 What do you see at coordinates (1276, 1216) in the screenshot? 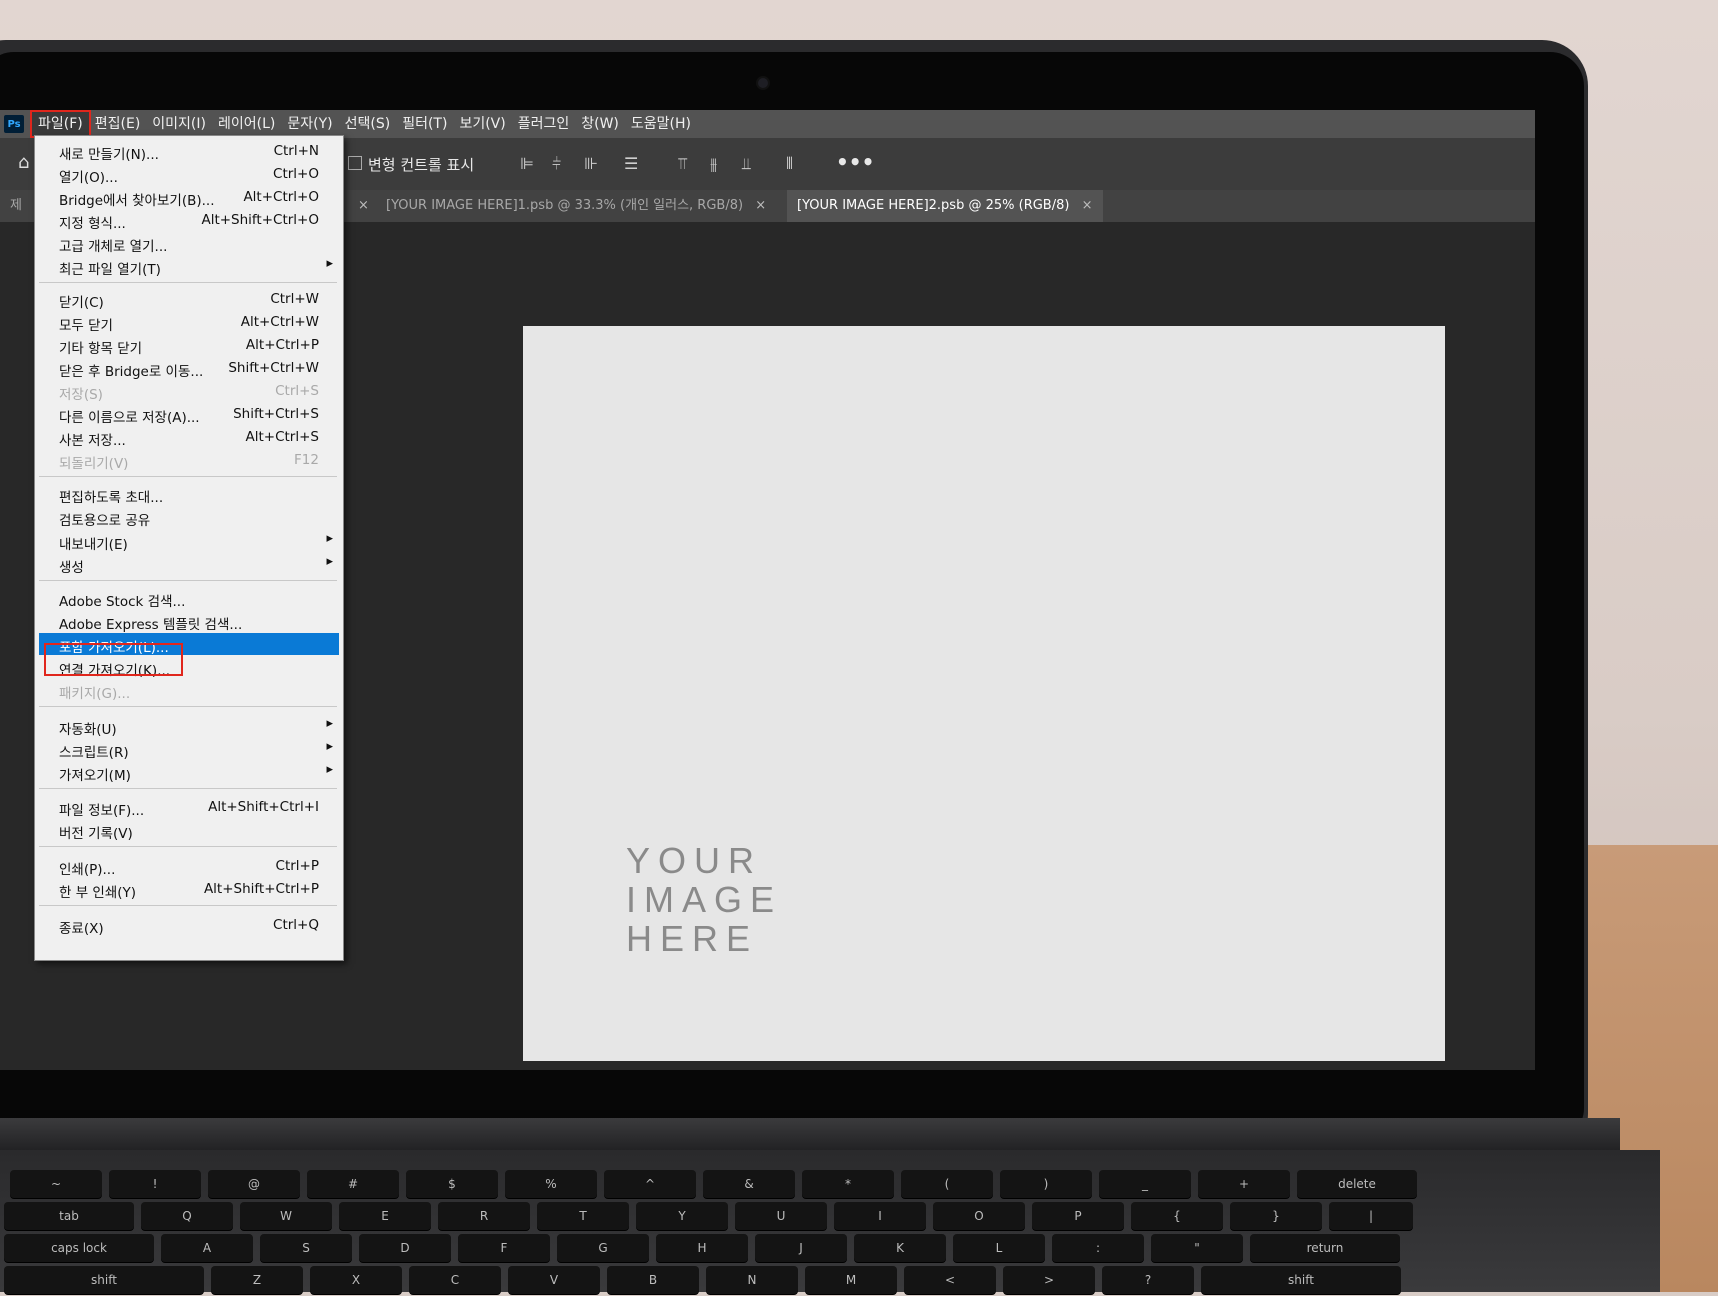
I see `keyboard-key: }` at bounding box center [1276, 1216].